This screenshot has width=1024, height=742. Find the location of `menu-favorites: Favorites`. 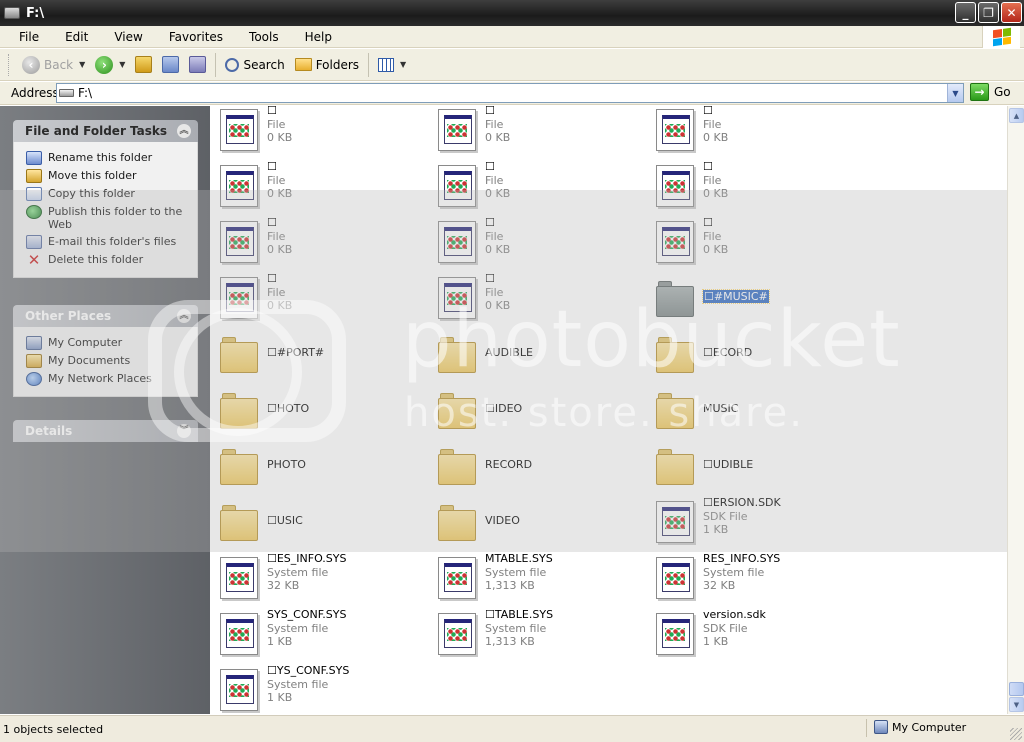

menu-favorites: Favorites is located at coordinates (191, 37).